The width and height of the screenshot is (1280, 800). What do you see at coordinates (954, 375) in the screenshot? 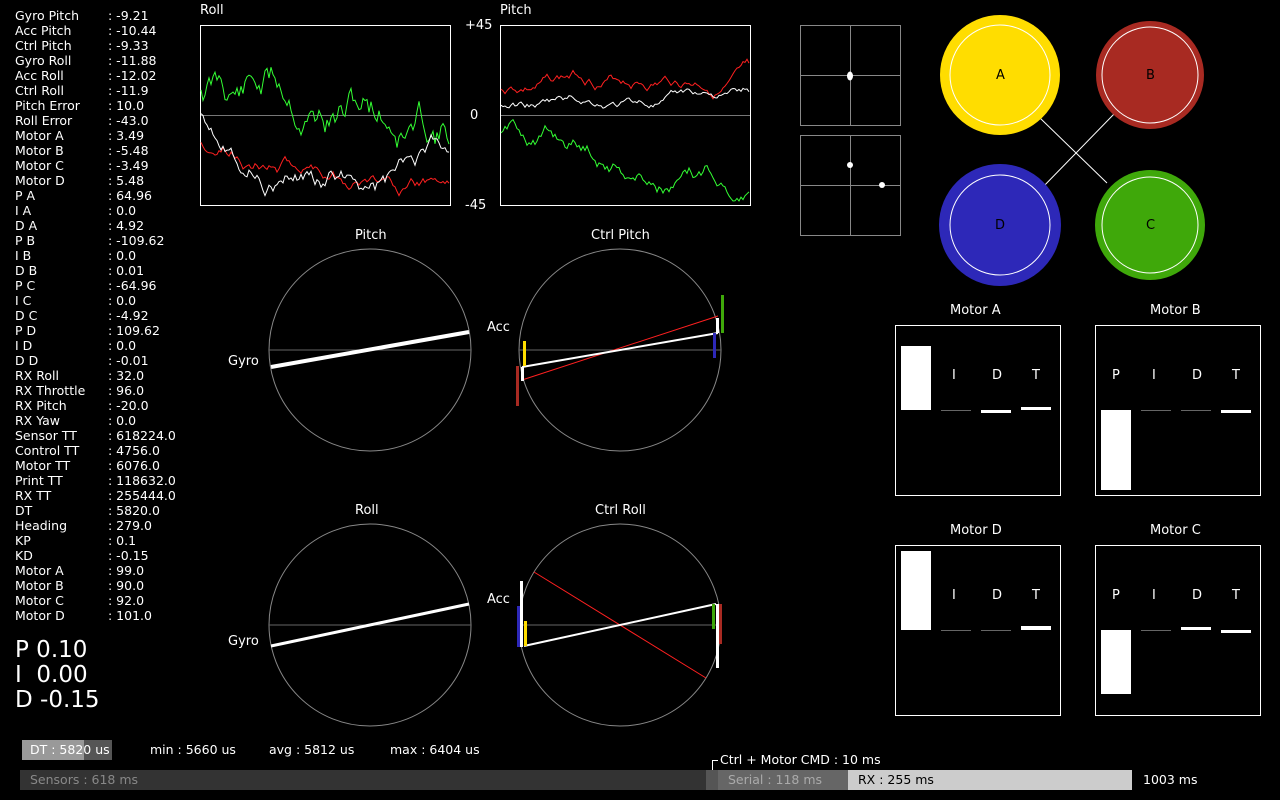
I see `motor-a-i-label: I` at bounding box center [954, 375].